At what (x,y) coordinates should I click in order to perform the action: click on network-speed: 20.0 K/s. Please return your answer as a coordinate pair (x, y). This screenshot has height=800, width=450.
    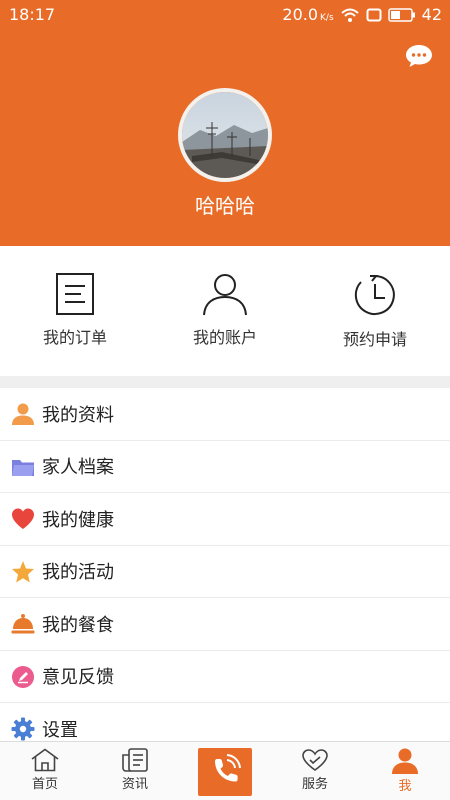
    Looking at the image, I should click on (307, 14).